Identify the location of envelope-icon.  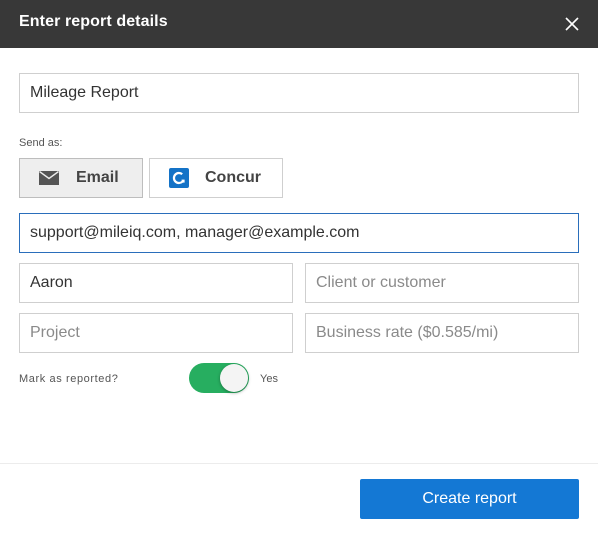
(49, 178).